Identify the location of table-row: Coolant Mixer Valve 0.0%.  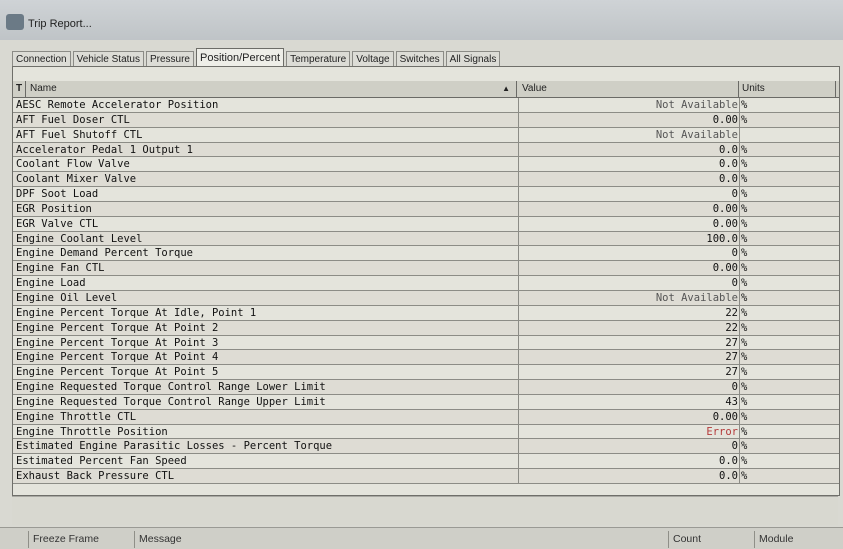
(426, 180).